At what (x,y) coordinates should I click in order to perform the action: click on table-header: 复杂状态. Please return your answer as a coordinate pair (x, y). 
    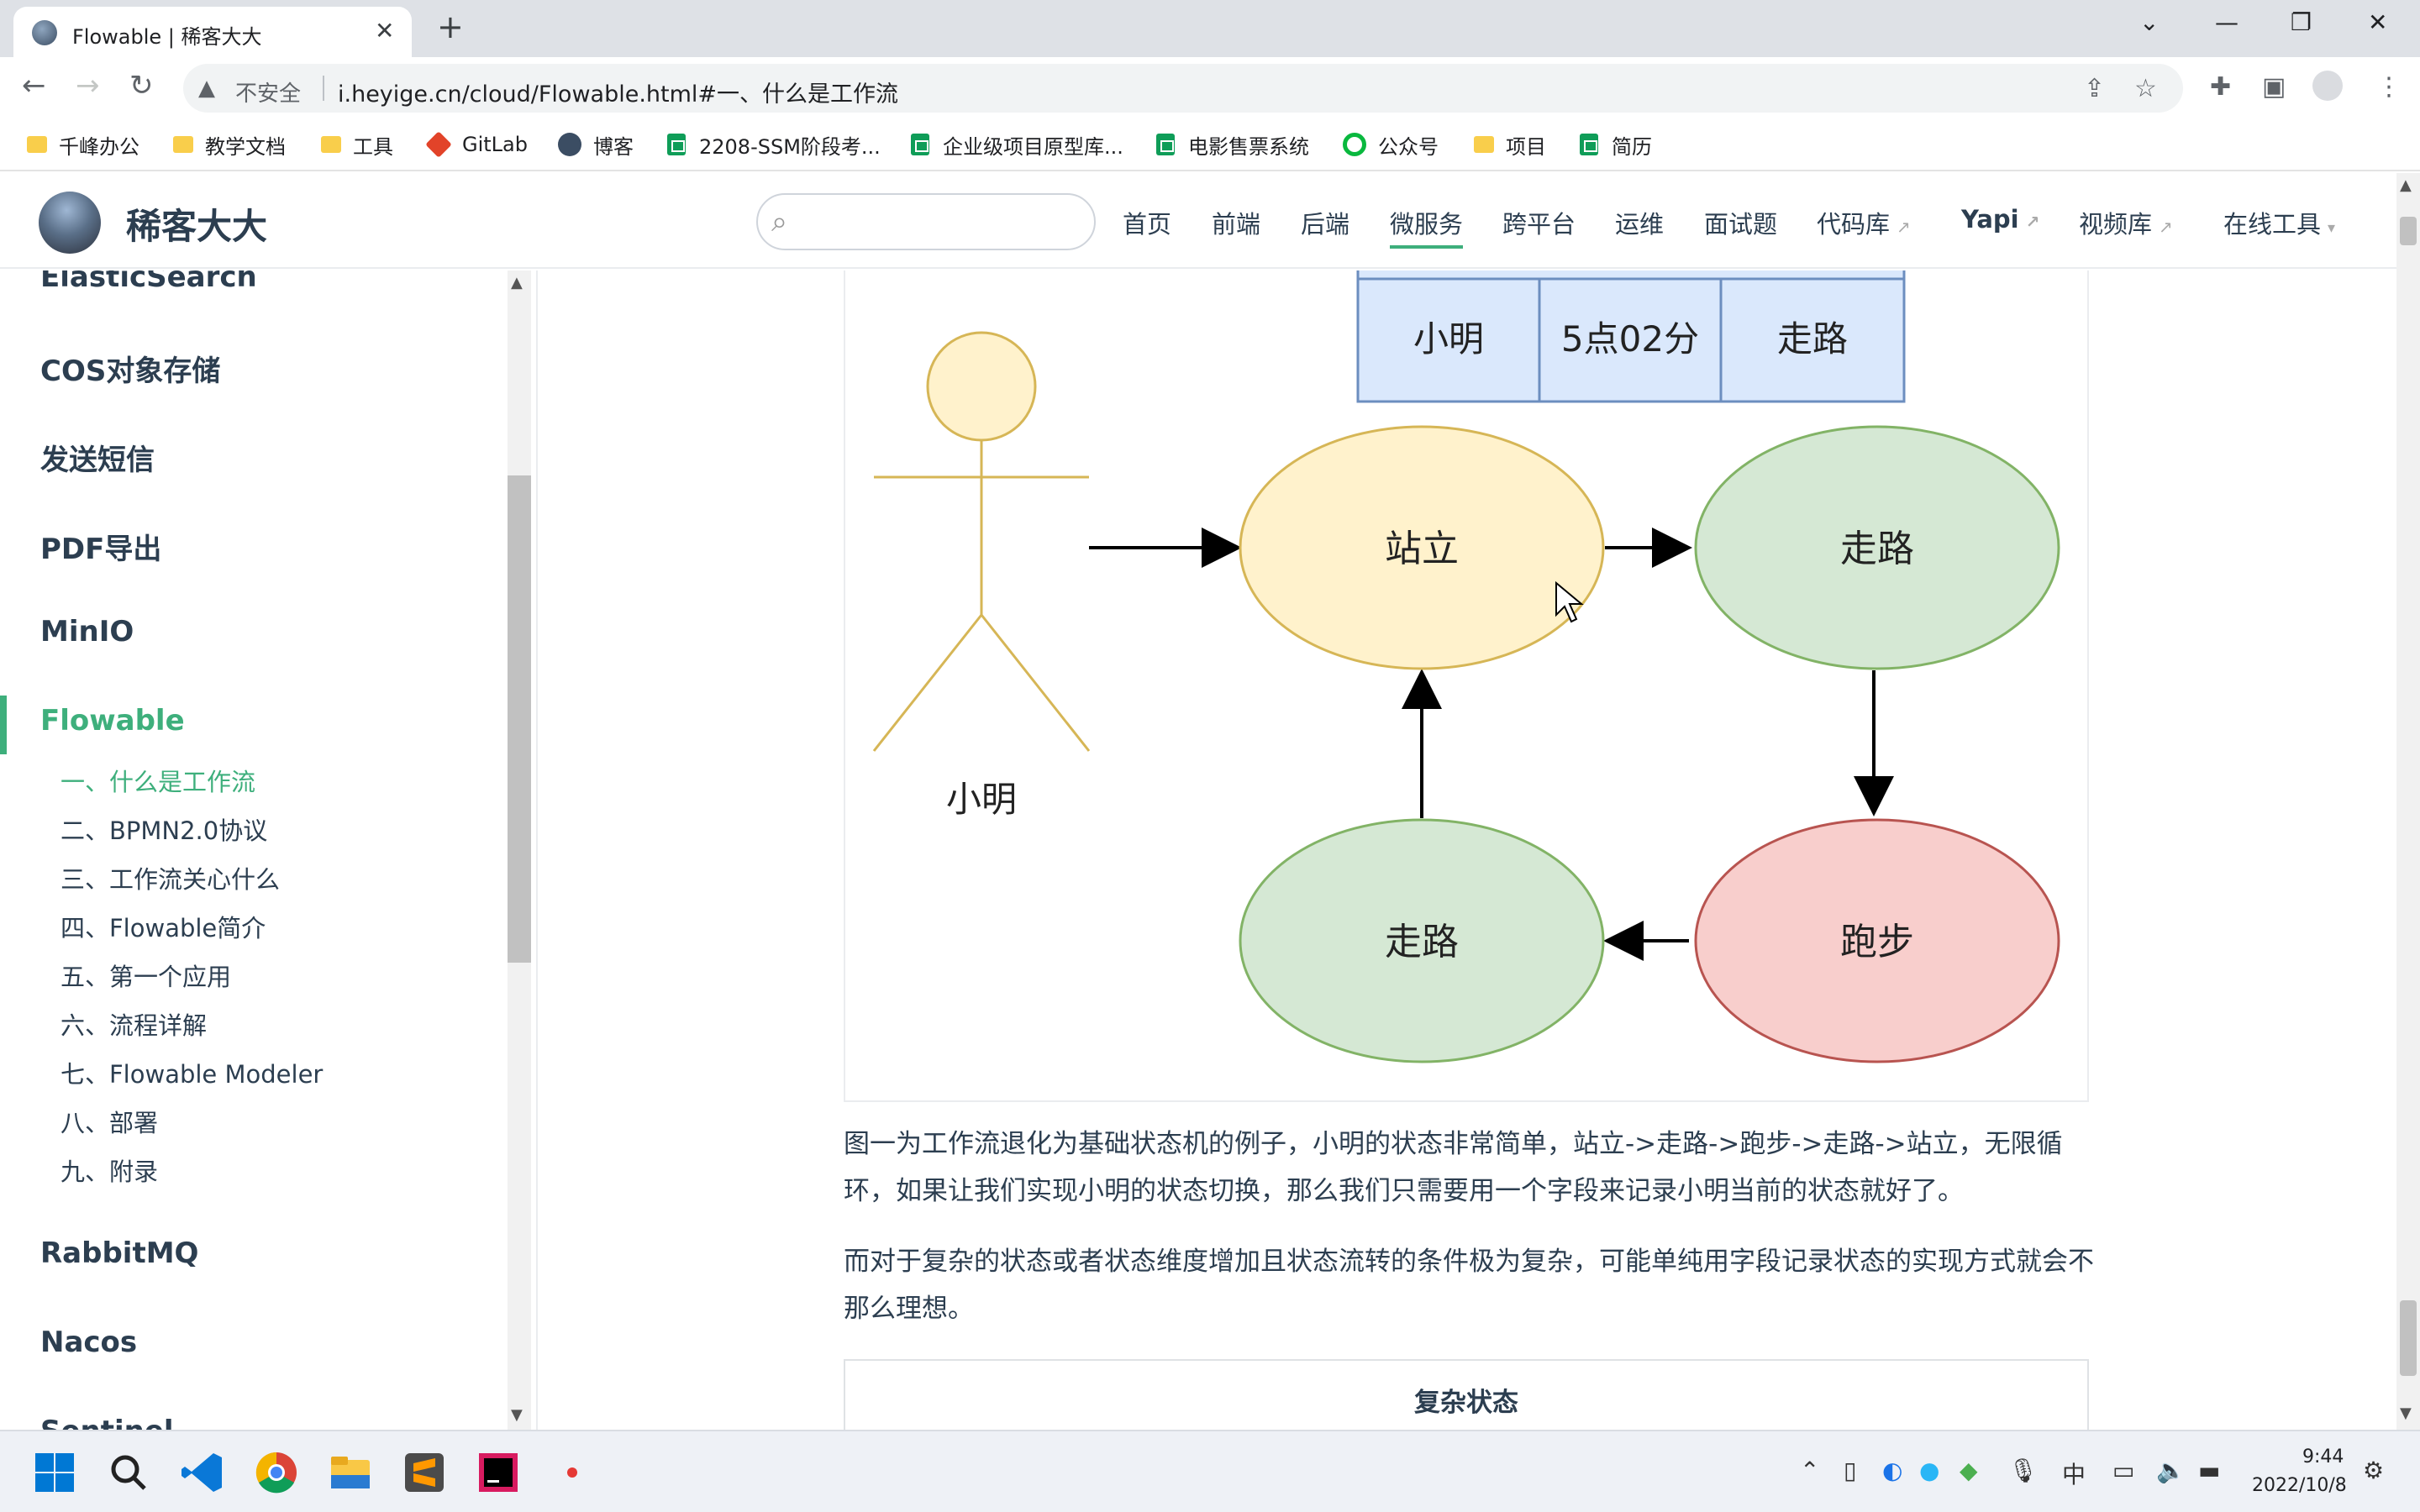
    Looking at the image, I should click on (1466, 1403).